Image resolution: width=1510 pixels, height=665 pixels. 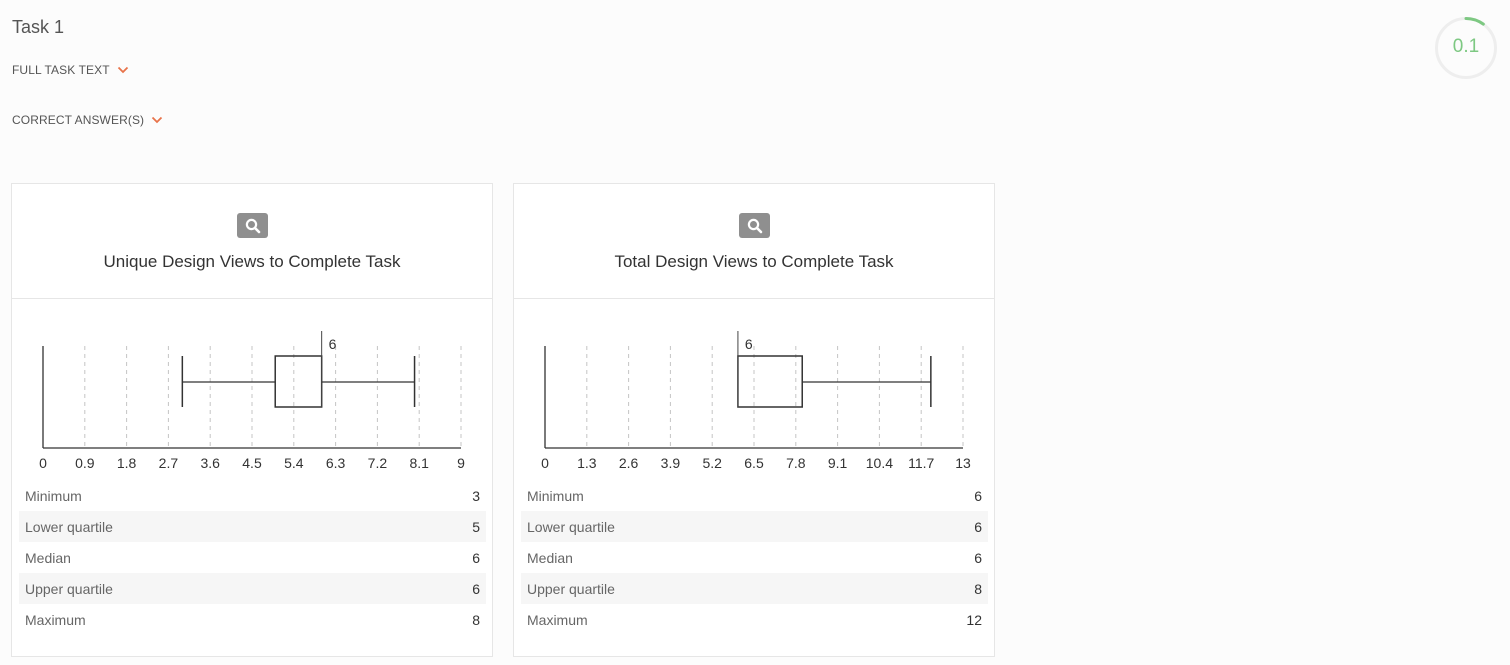 What do you see at coordinates (629, 462) in the screenshot?
I see `tick-label: 2.6` at bounding box center [629, 462].